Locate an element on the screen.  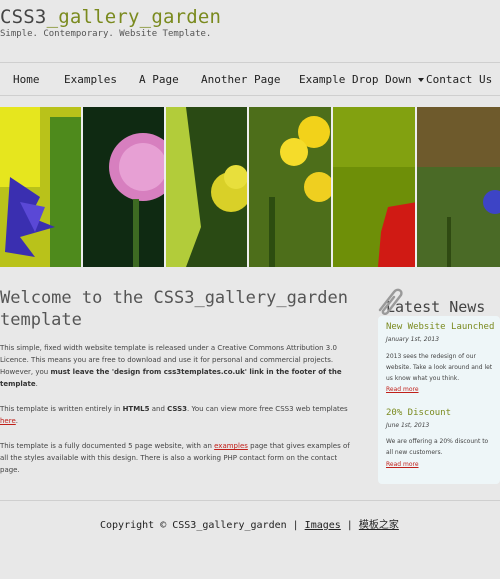
site-title: CSS3_gallery_garden is located at coordinates (110, 17).